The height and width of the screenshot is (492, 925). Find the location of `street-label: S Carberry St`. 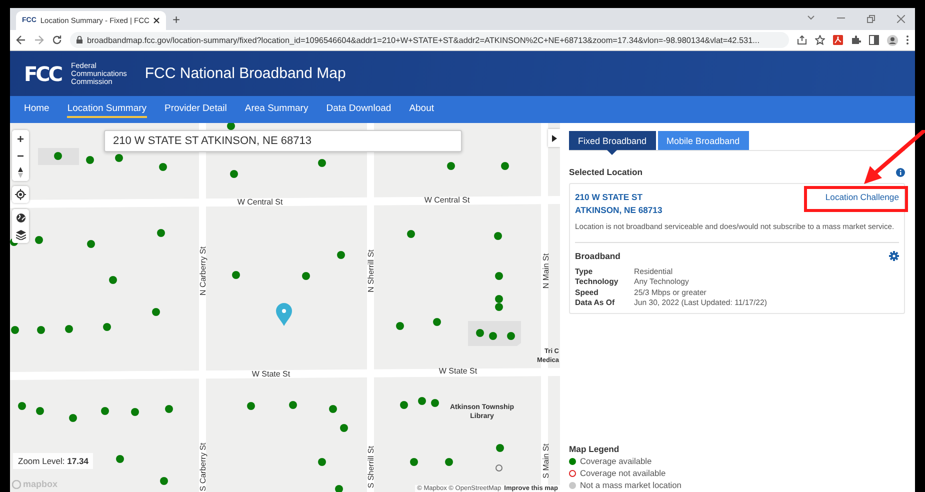

street-label: S Carberry St is located at coordinates (203, 467).